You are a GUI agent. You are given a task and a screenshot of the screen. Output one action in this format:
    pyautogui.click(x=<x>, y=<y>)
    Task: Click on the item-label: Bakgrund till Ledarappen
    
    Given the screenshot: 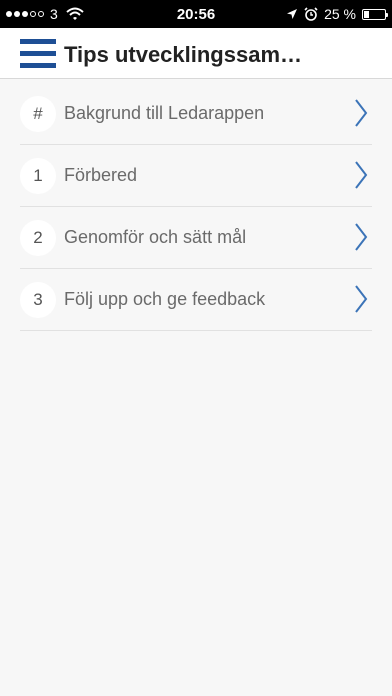 What is the action you would take?
    pyautogui.click(x=164, y=113)
    